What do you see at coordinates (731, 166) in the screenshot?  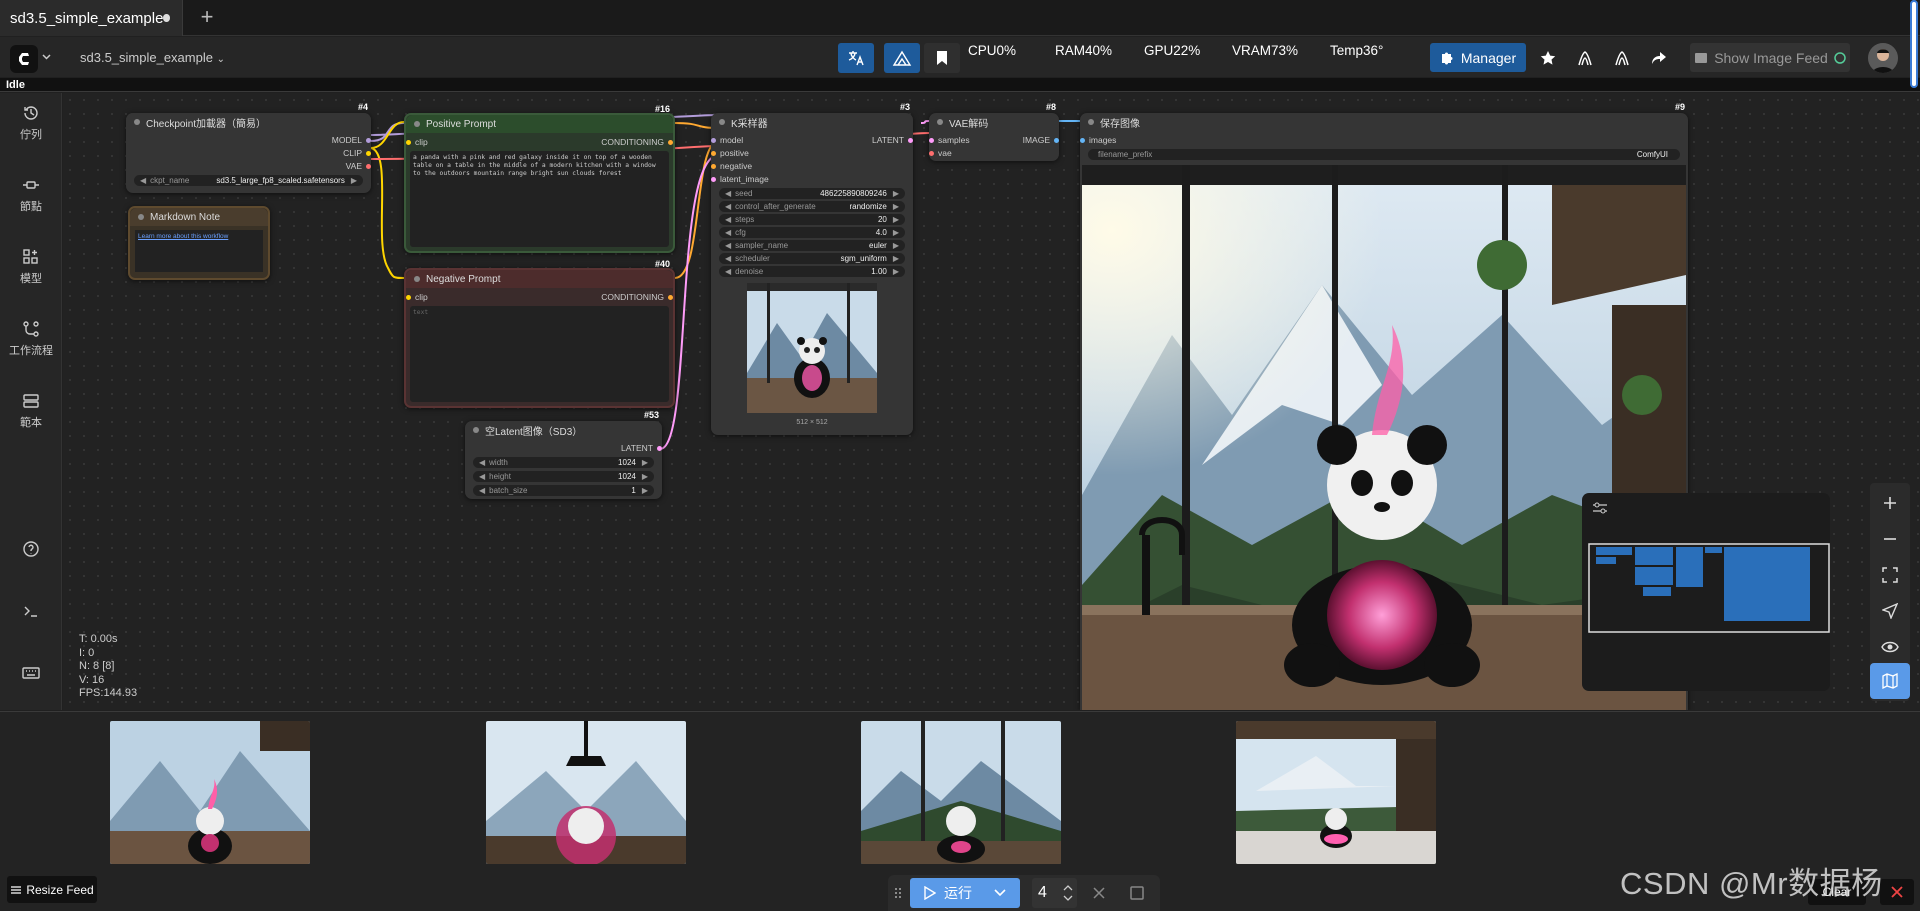 I see `input-negative: negative` at bounding box center [731, 166].